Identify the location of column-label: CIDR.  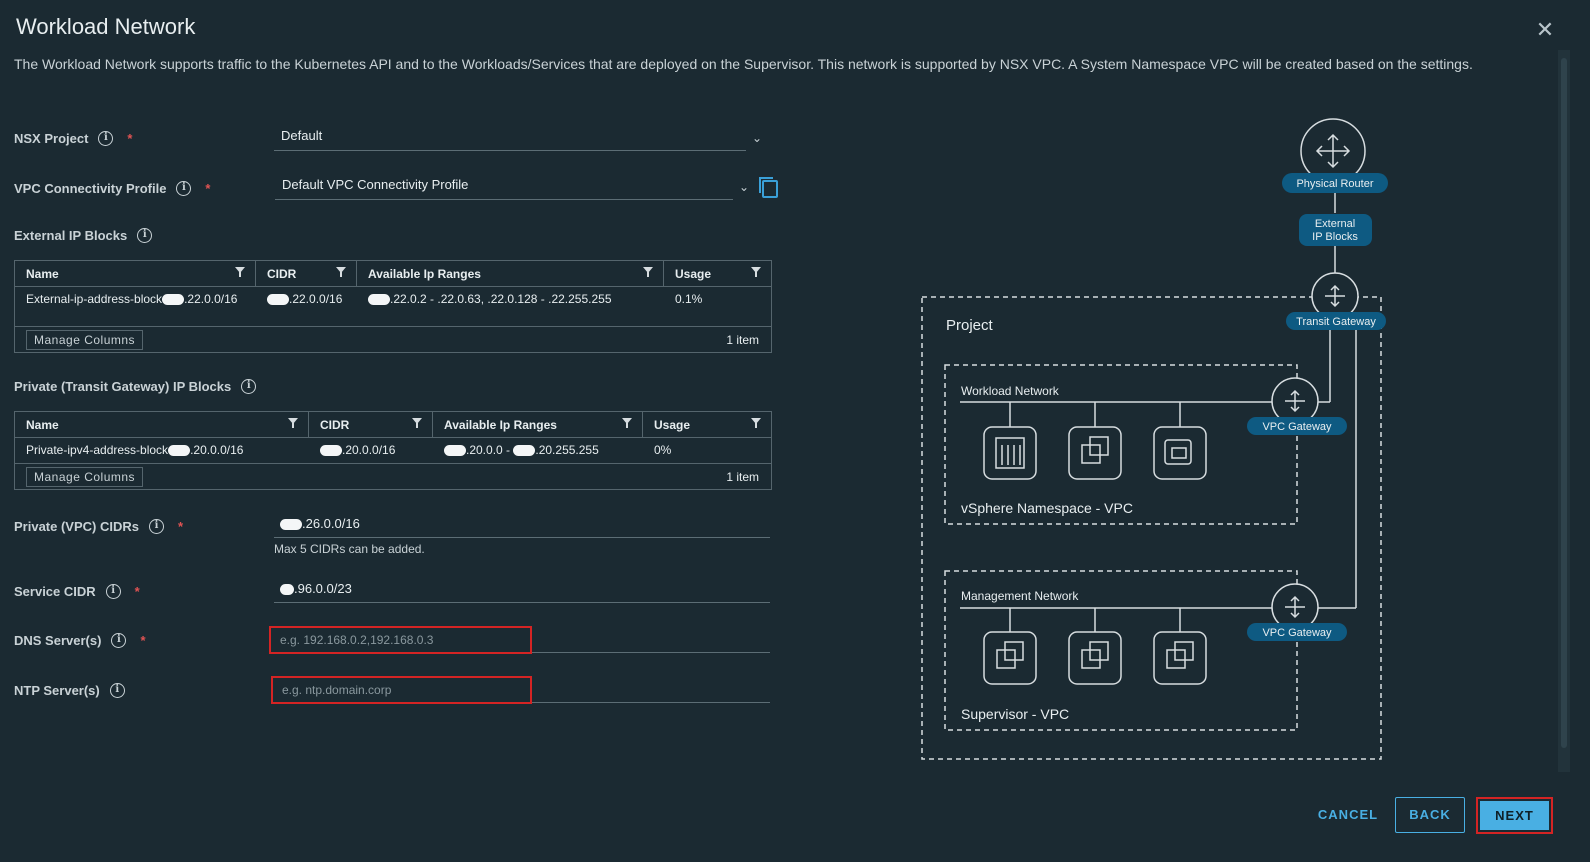
(335, 425).